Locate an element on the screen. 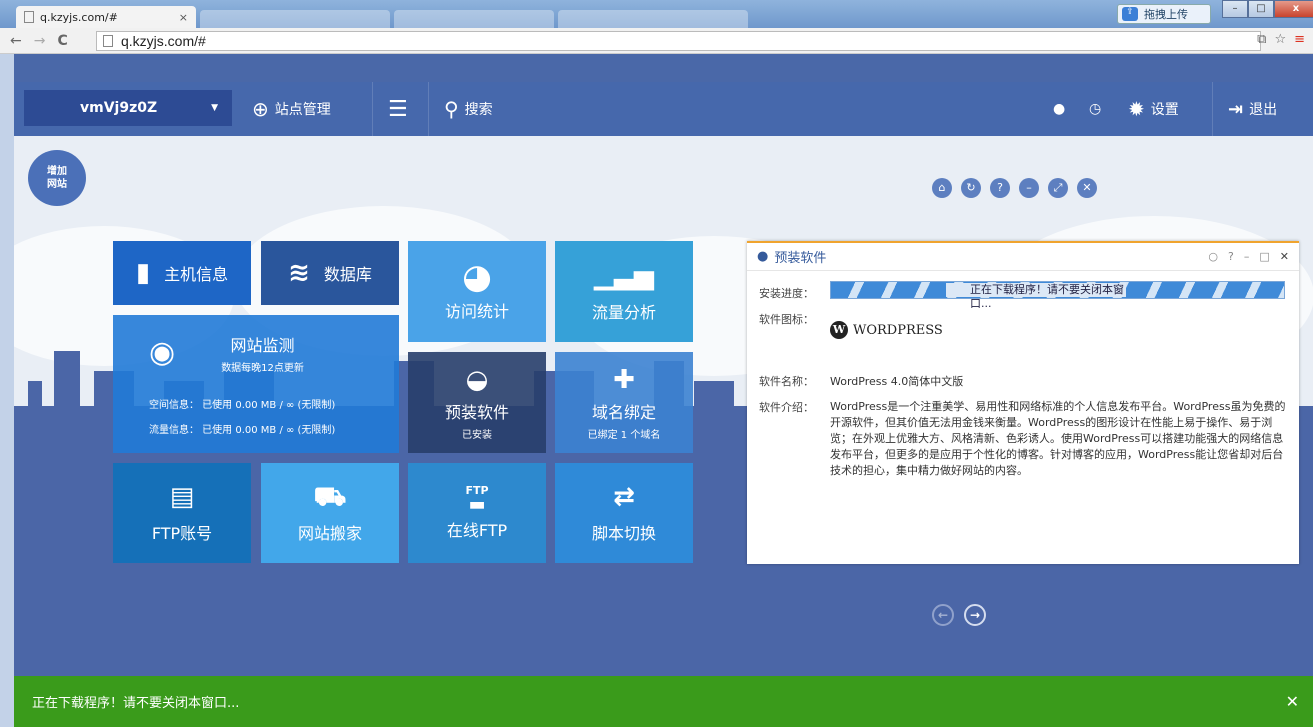  migrate-label: 网站搬家 is located at coordinates (329, 533).